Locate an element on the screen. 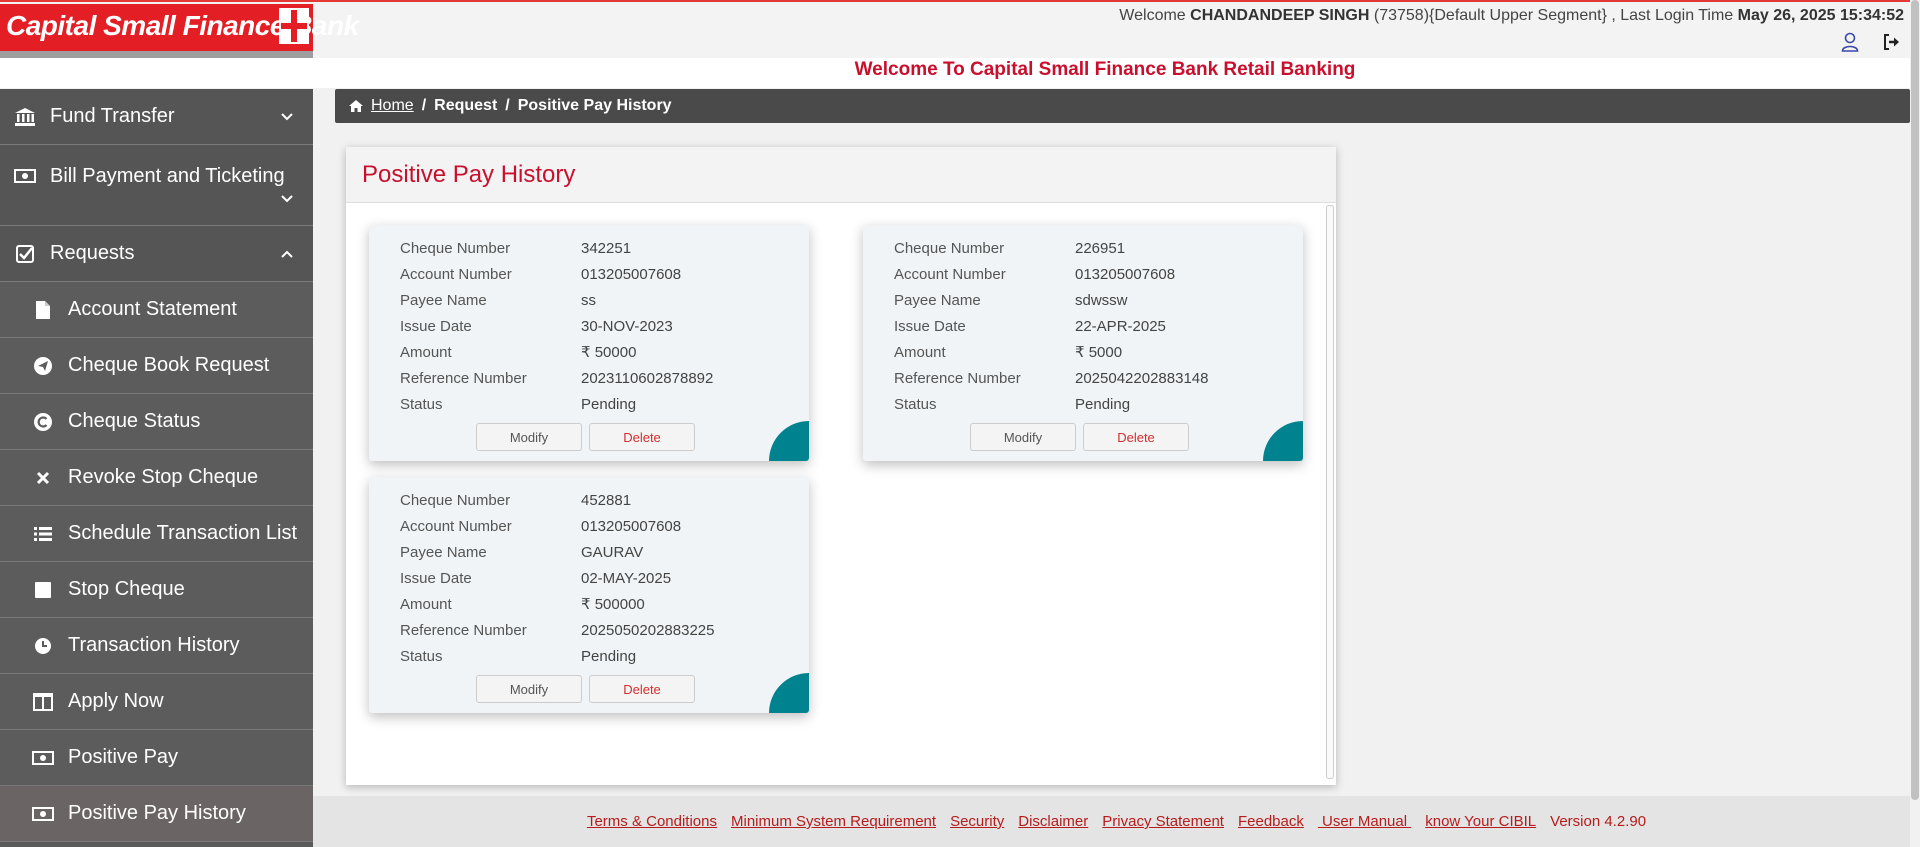 The height and width of the screenshot is (847, 1920). sidebar-item-label: Apply Now is located at coordinates (116, 701).